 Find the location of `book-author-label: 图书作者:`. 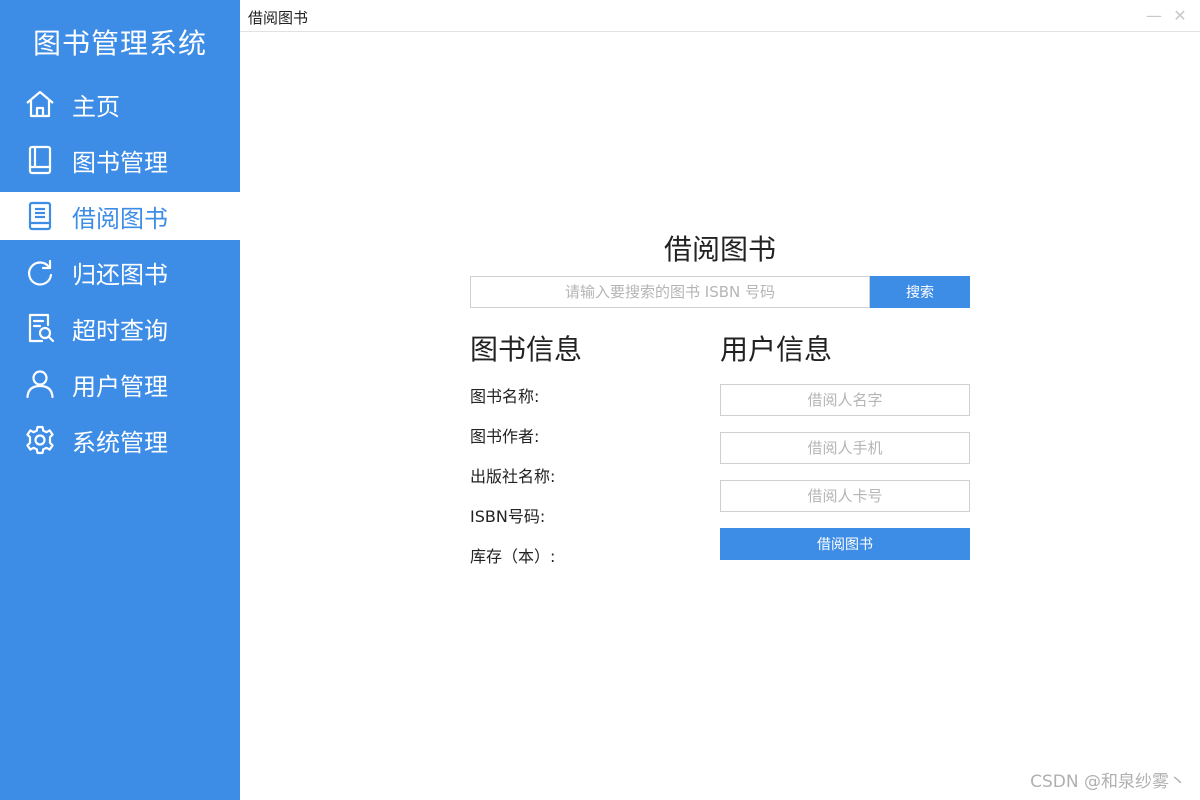

book-author-label: 图书作者: is located at coordinates (505, 436).